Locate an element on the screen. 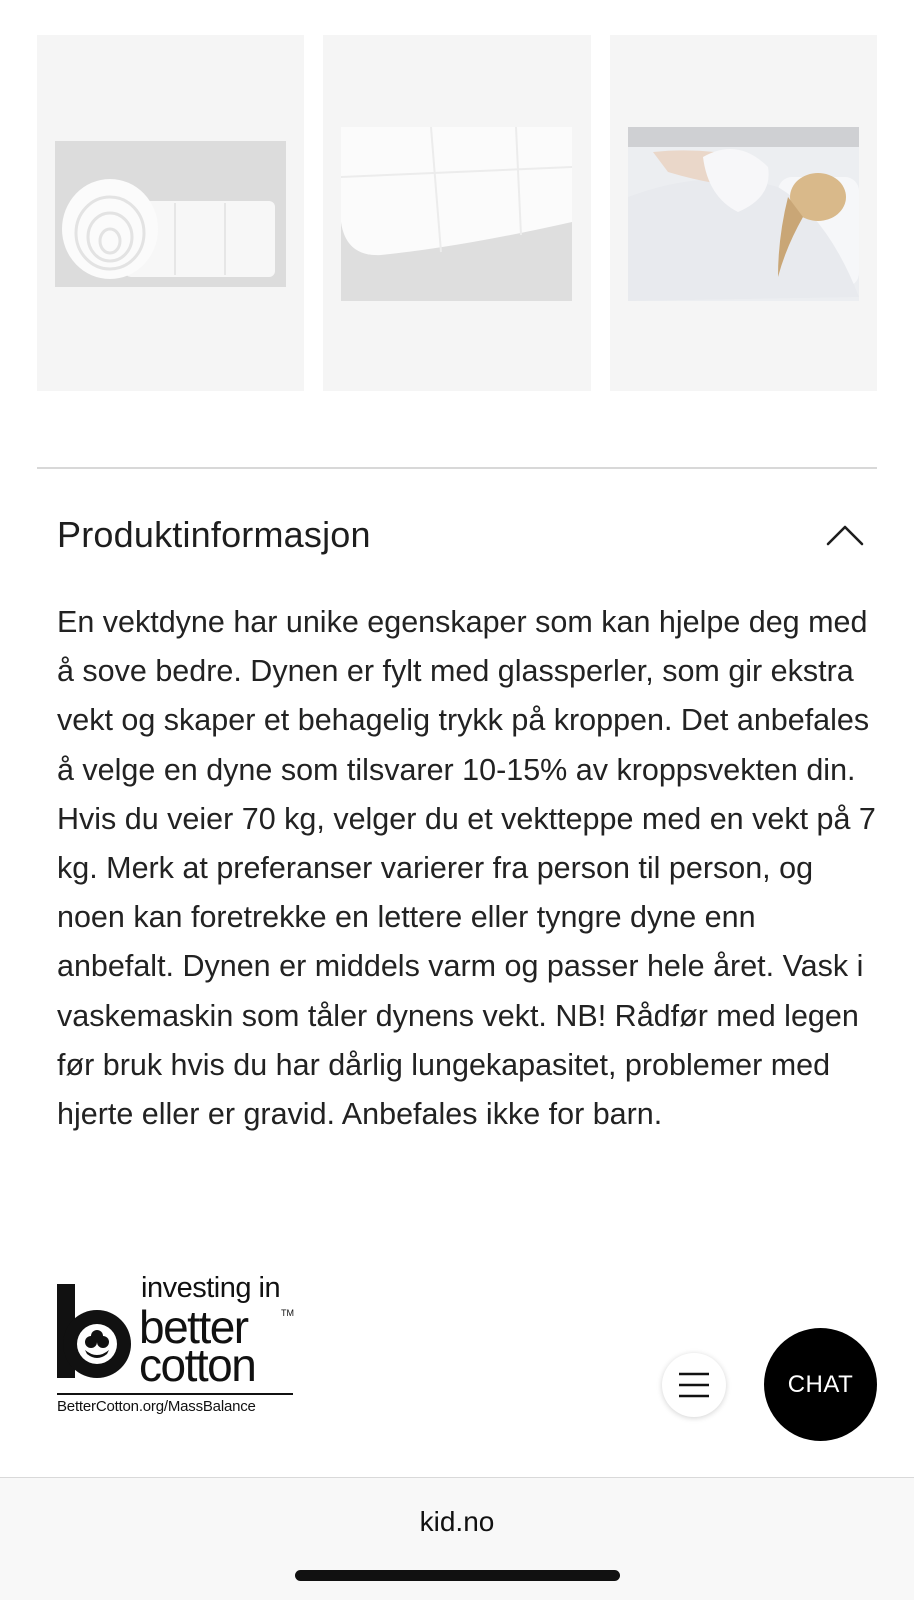 This screenshot has height=1600, width=914. chat-button: CHAT is located at coordinates (820, 1384).